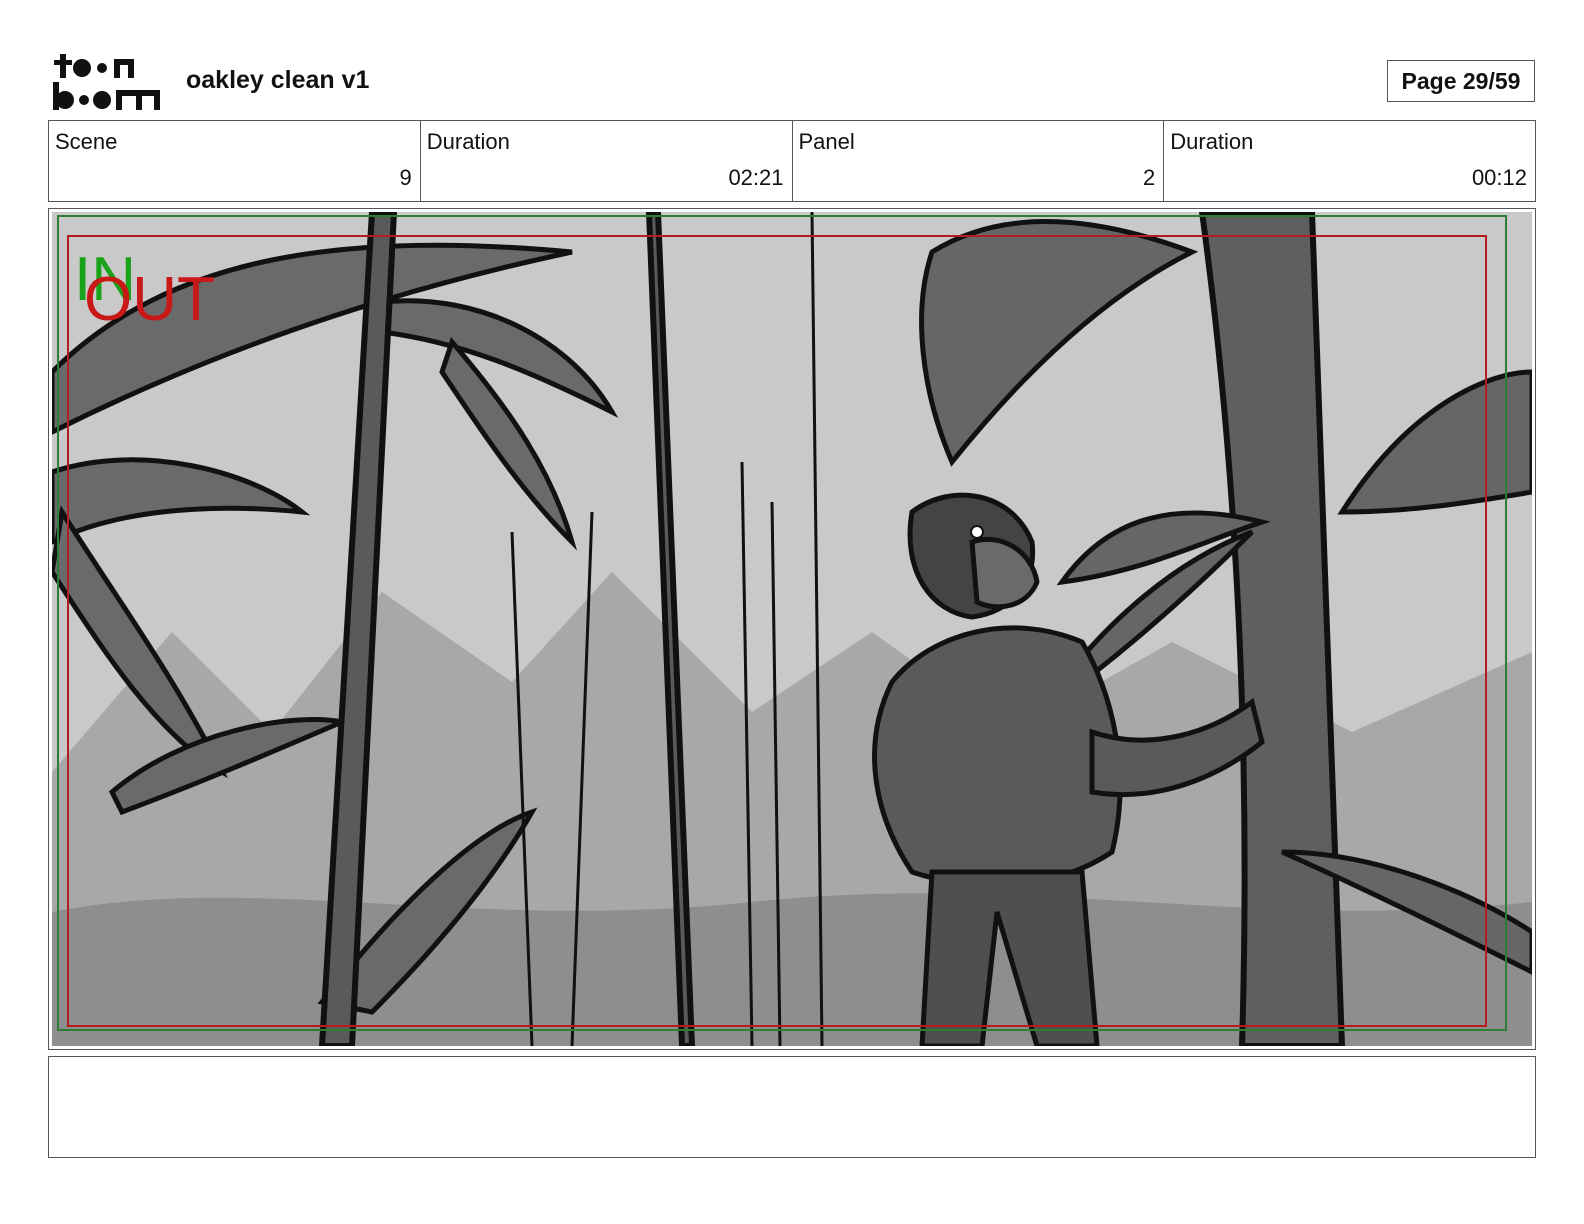  Describe the element at coordinates (1212, 141) in the screenshot. I see `panel-duration-label: Duration` at that location.